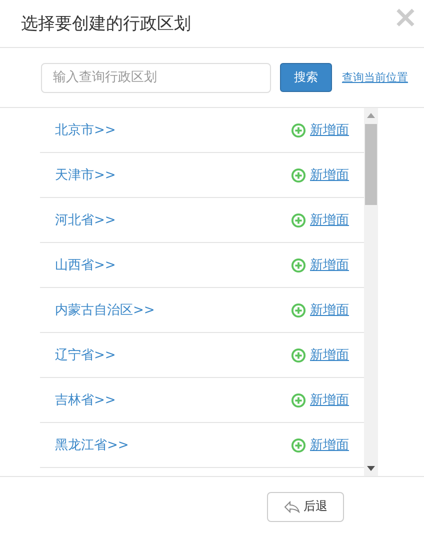 Image resolution: width=424 pixels, height=537 pixels. Describe the element at coordinates (92, 445) in the screenshot. I see `region-link: 黑龙江省>>` at that location.